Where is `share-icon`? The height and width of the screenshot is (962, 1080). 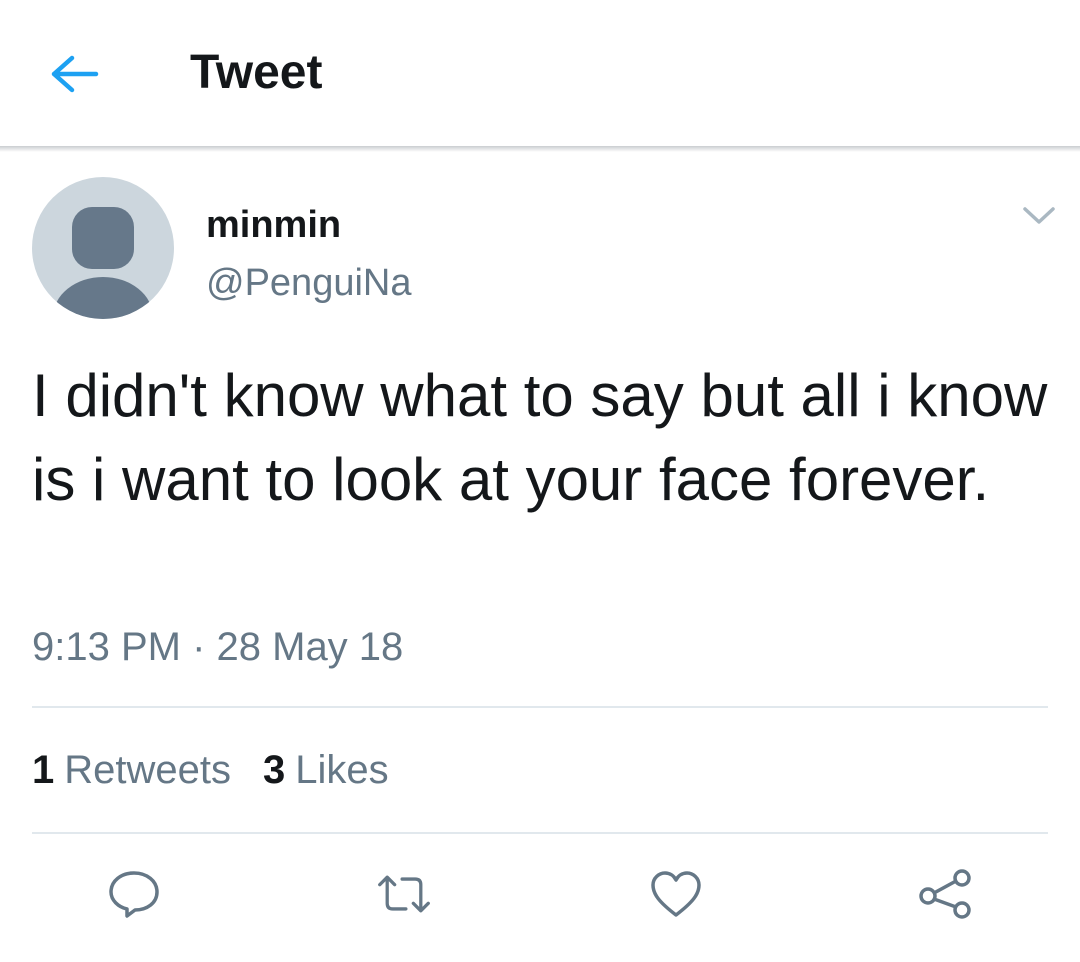
share-icon is located at coordinates (945, 894).